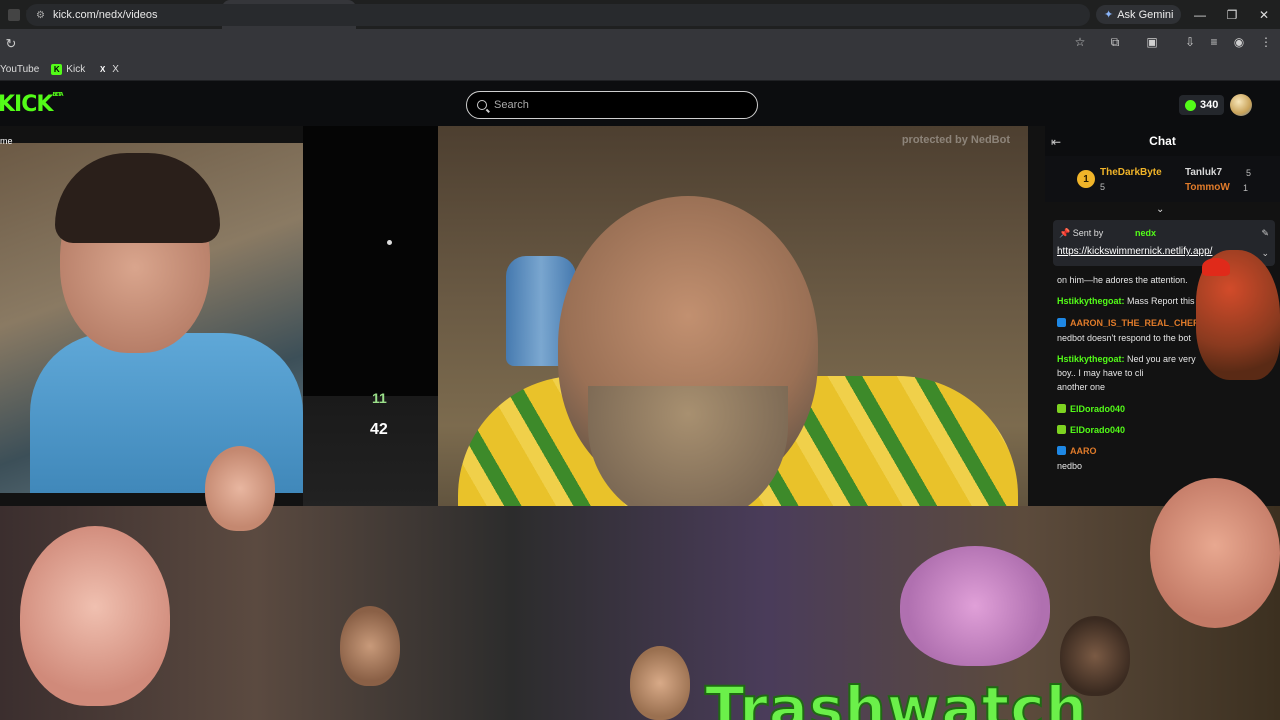 The width and height of the screenshot is (1280, 720). What do you see at coordinates (1088, 233) in the screenshot?
I see `pin-sent-by-label: Sent by` at bounding box center [1088, 233].